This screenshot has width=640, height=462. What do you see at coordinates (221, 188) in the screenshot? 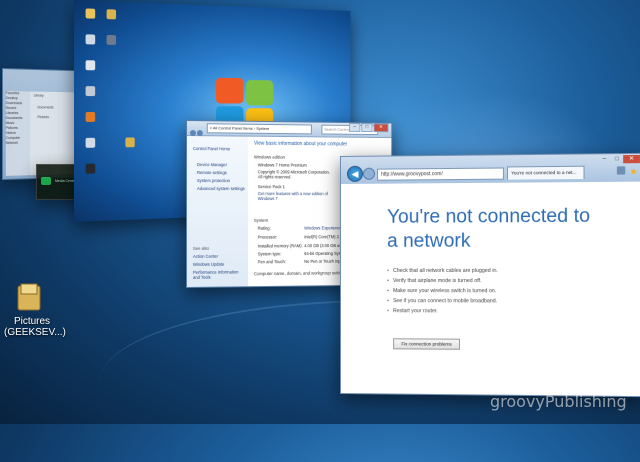
I see `advanced-settings-link: Advanced system settings` at bounding box center [221, 188].